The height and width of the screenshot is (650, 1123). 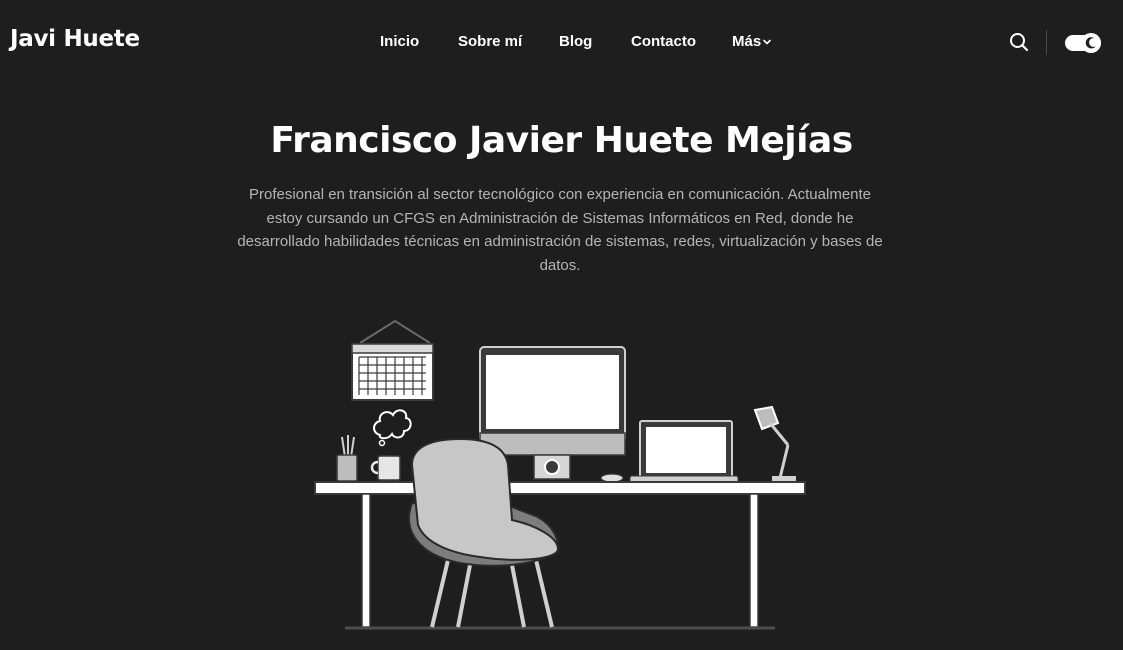 I want to click on theme-toggle, so click(x=1083, y=43).